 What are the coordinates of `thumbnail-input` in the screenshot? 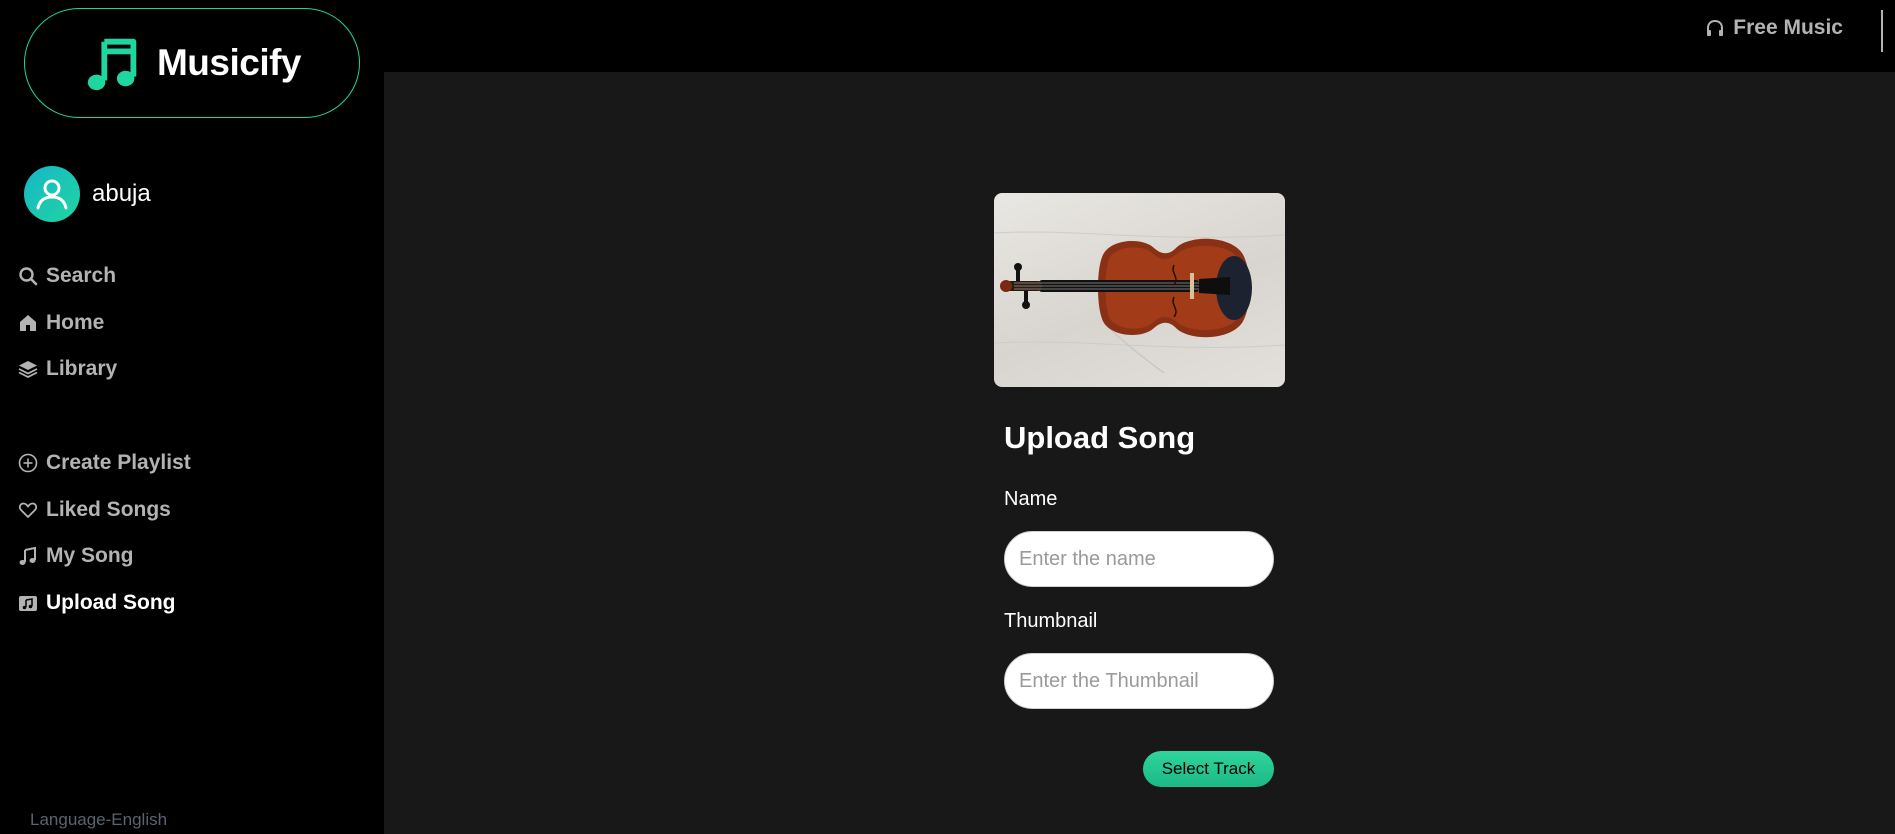 It's located at (1139, 681).